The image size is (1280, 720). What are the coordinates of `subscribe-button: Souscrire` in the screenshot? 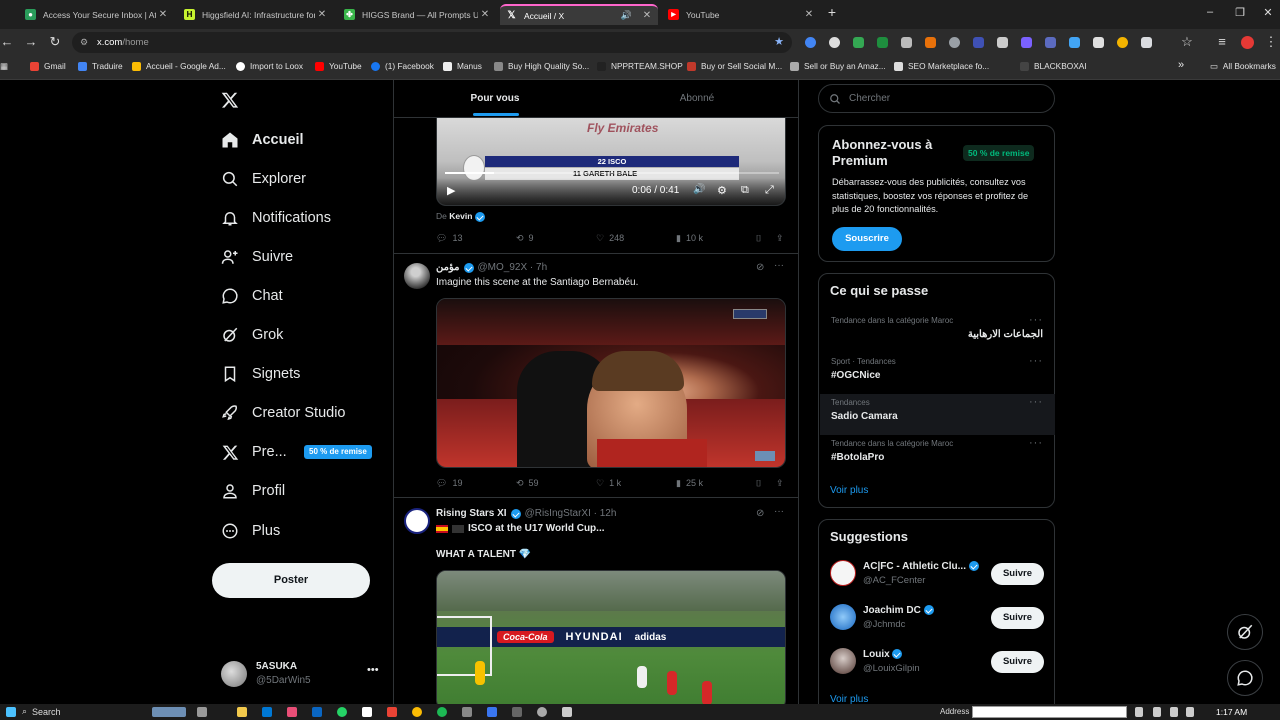 It's located at (867, 239).